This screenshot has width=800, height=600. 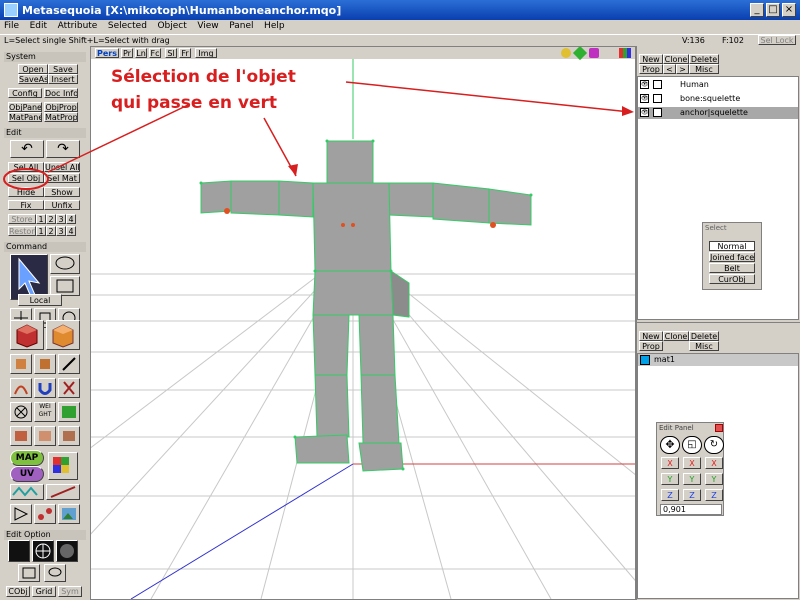 What do you see at coordinates (19, 551) in the screenshot?
I see `light-toggle-icon` at bounding box center [19, 551].